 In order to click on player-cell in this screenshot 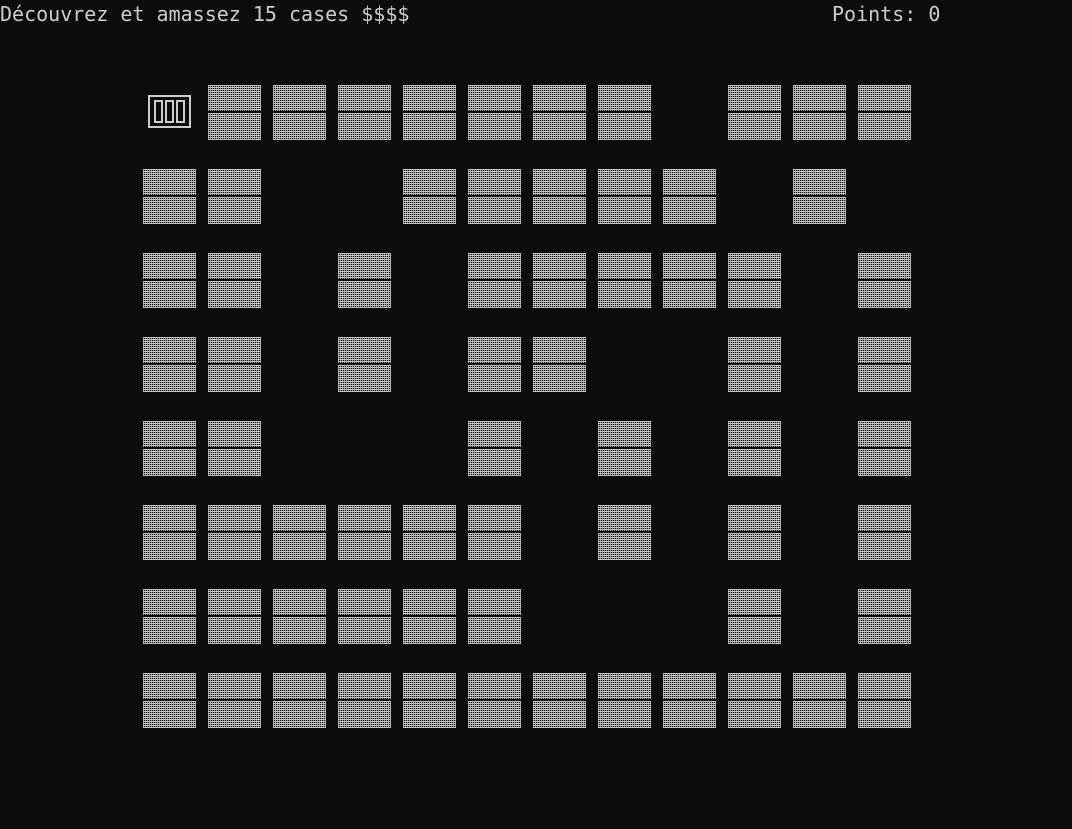, I will do `click(169, 112)`.